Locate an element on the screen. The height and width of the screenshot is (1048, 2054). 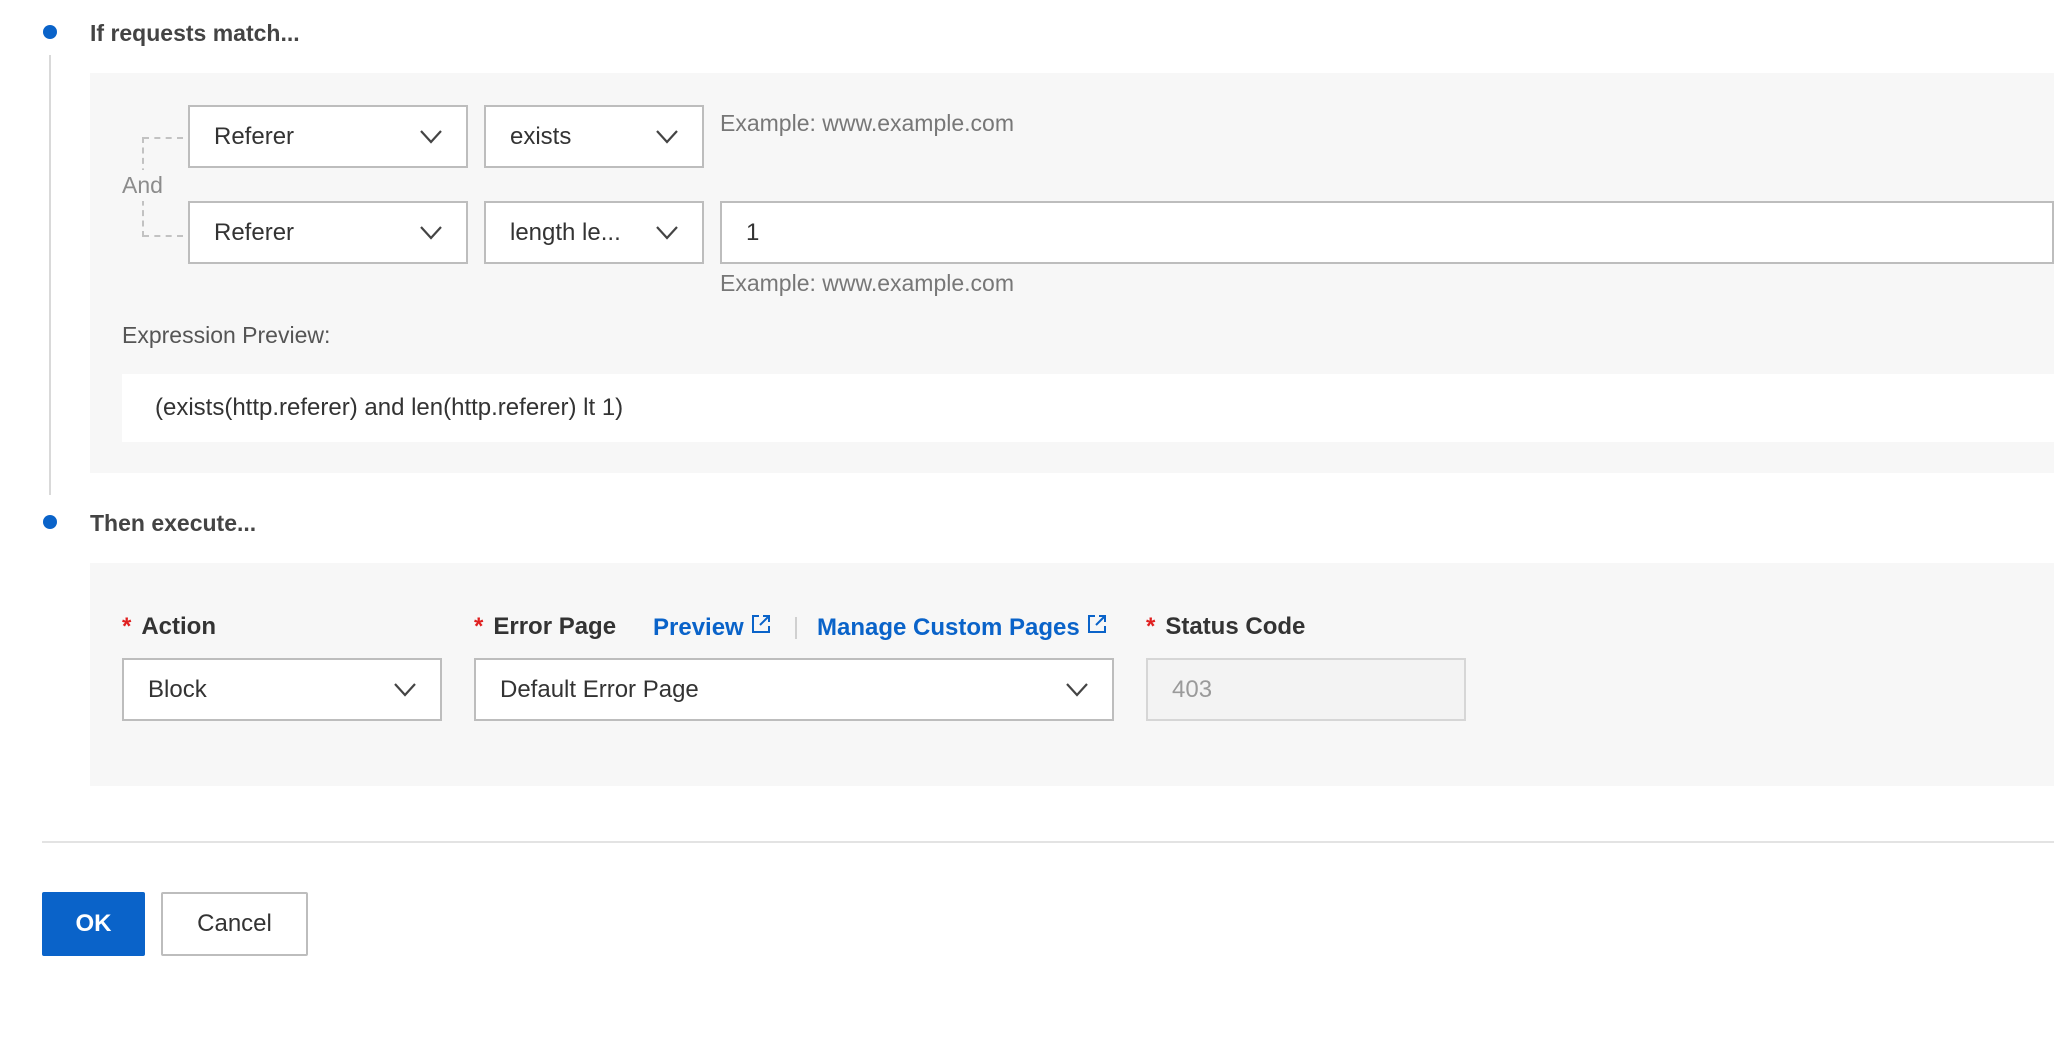
condition-1-operator-value: exists is located at coordinates (541, 136).